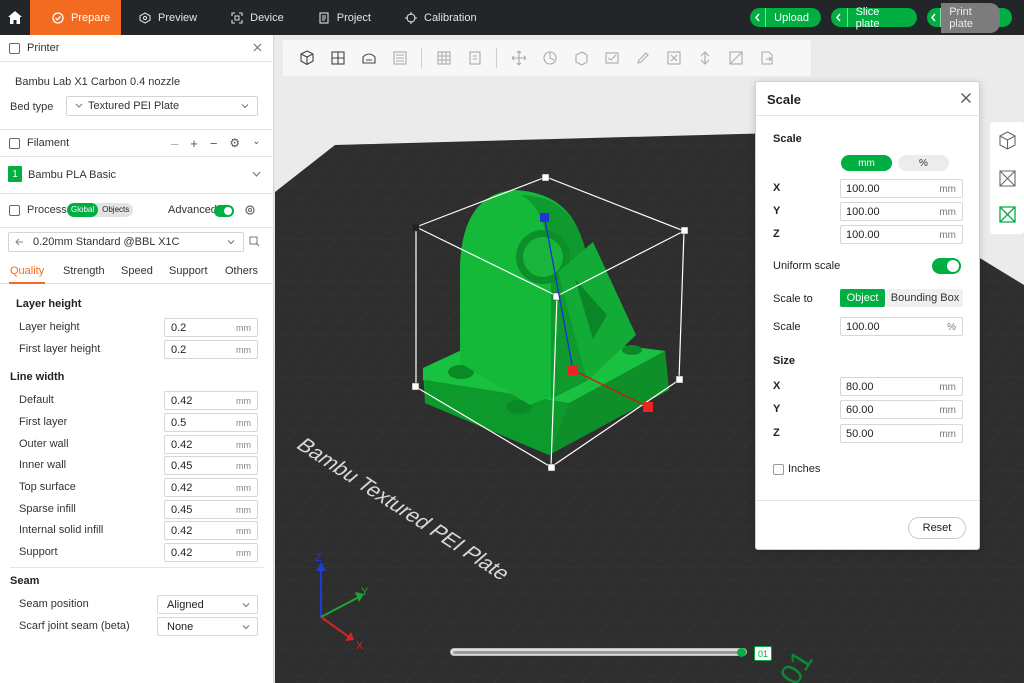 The width and height of the screenshot is (1024, 683). Describe the element at coordinates (901, 433) in the screenshot. I see `size-z-input: 50.00 mm` at that location.